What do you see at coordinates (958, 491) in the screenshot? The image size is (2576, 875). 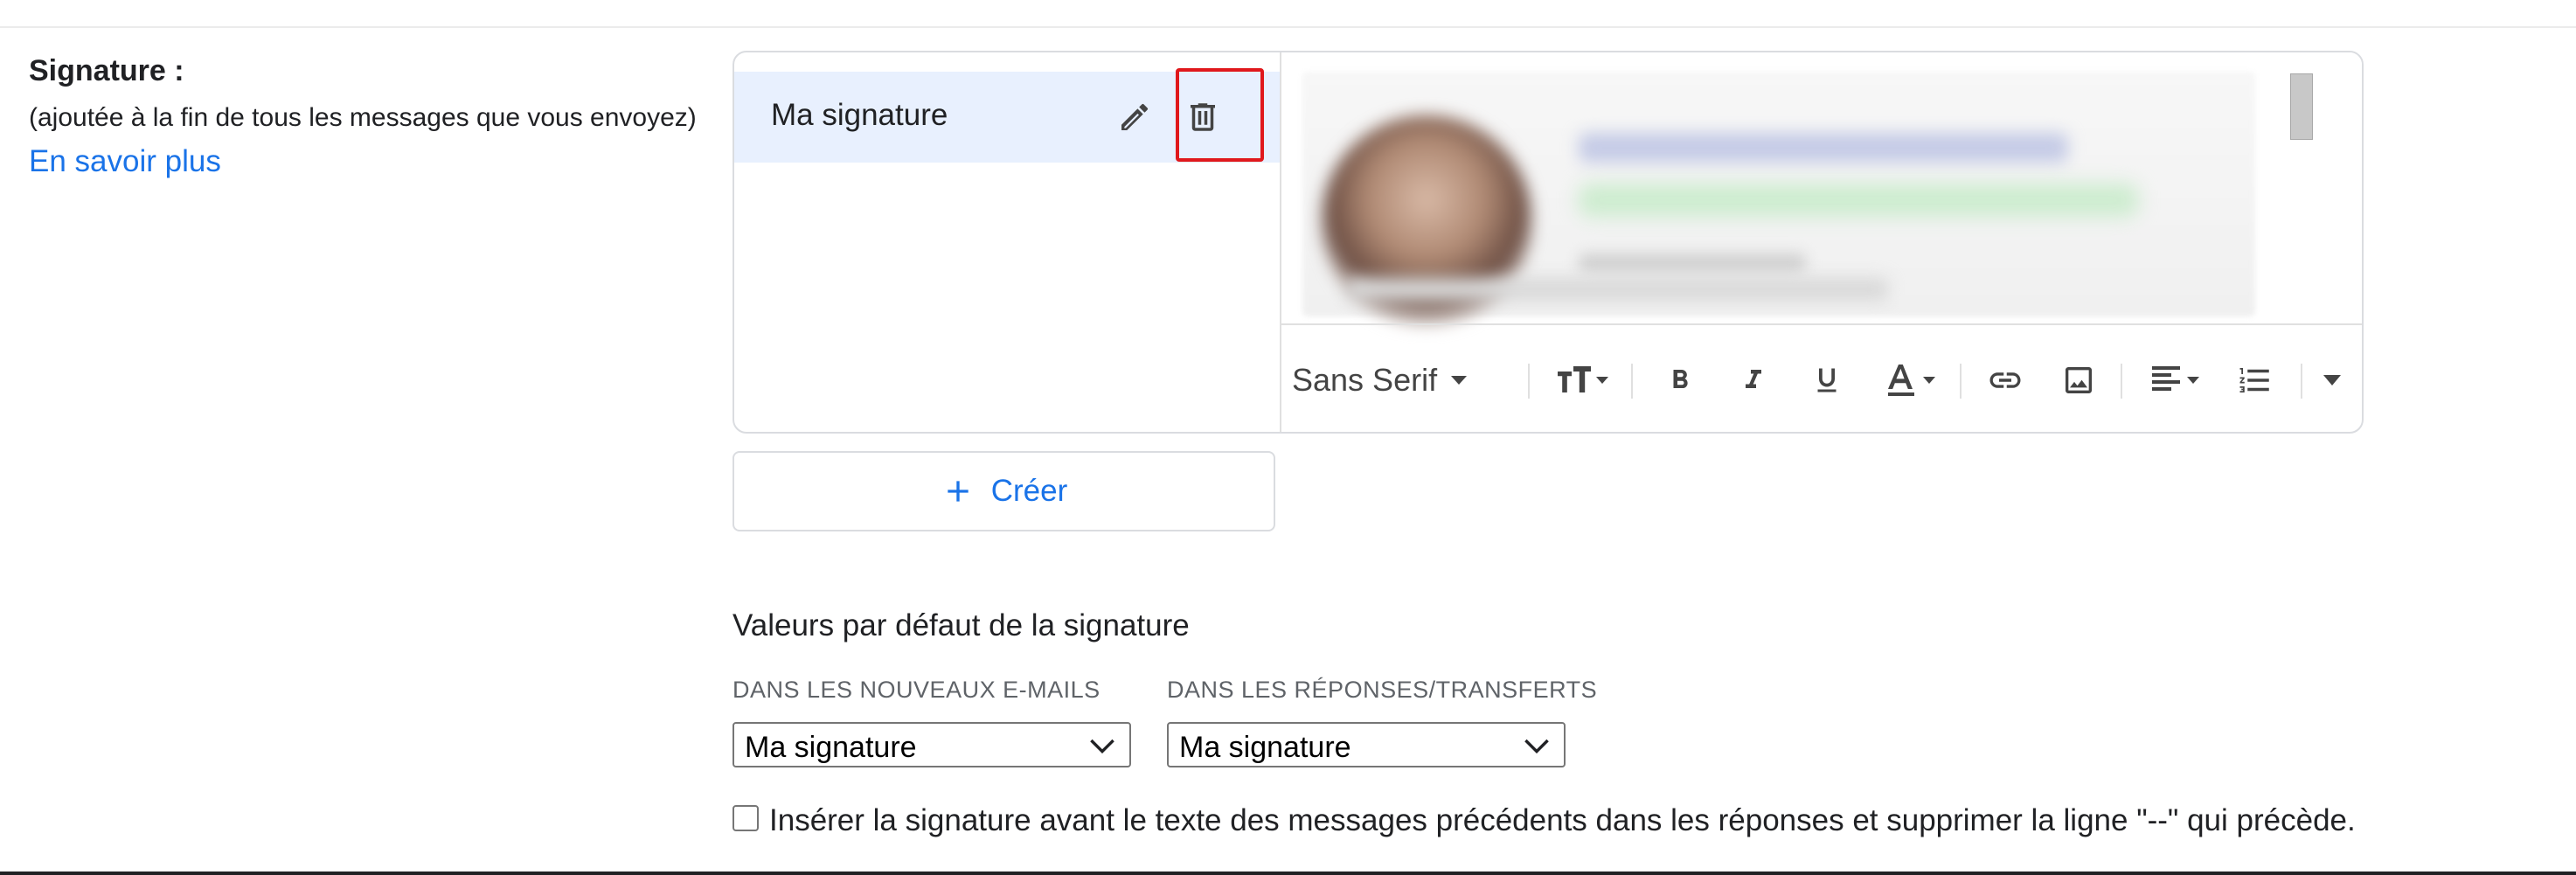 I see `plus-icon` at bounding box center [958, 491].